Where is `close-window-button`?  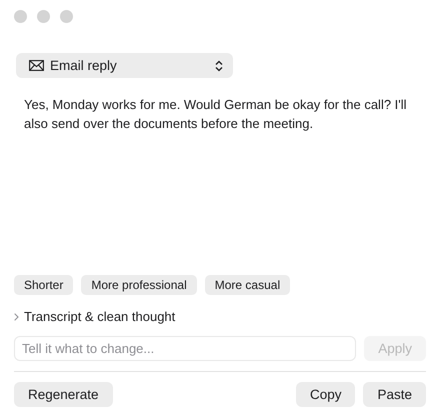 close-window-button is located at coordinates (20, 16).